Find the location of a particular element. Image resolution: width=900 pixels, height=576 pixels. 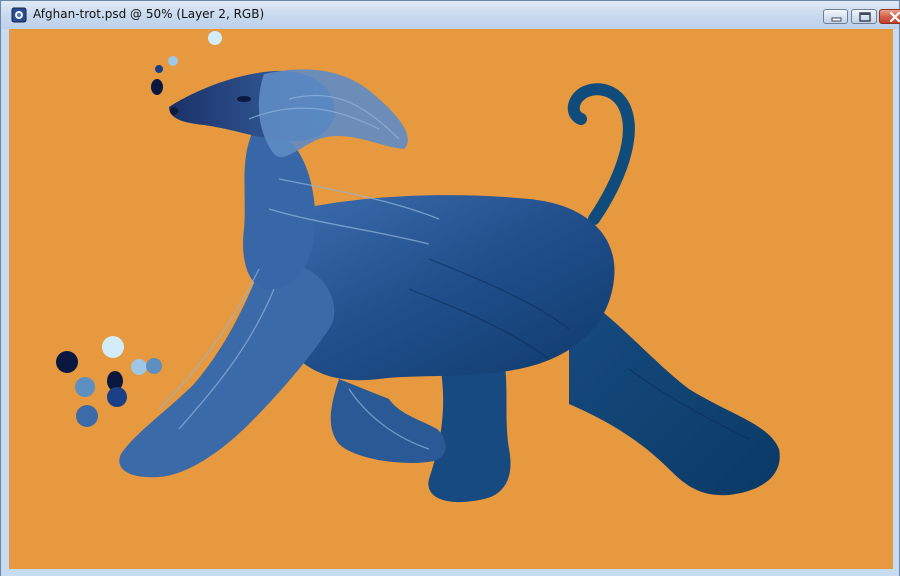

hind-leg is located at coordinates (674, 392).